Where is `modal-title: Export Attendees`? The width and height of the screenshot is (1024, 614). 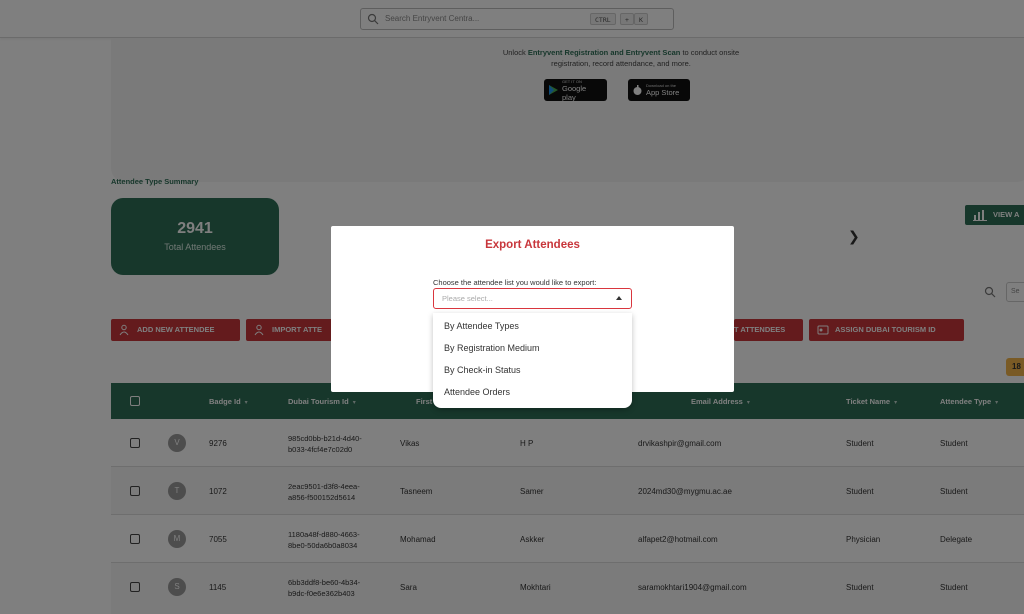 modal-title: Export Attendees is located at coordinates (532, 245).